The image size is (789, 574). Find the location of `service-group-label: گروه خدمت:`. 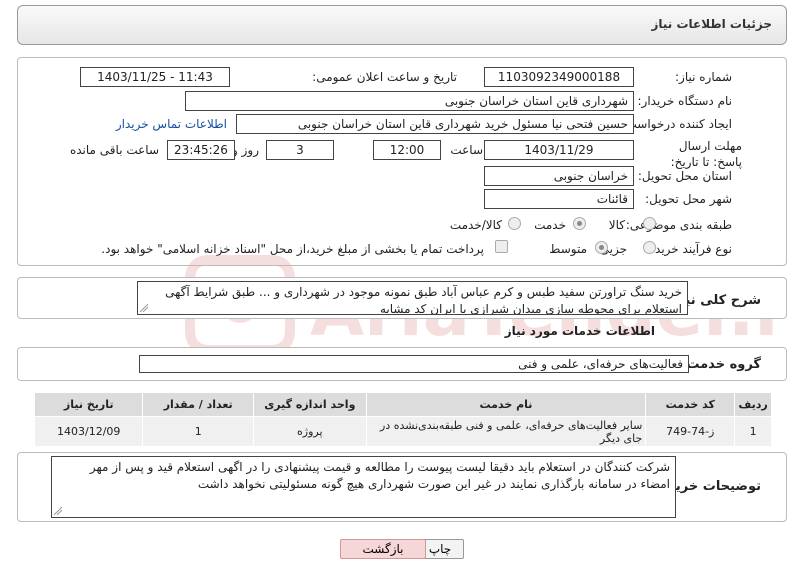

service-group-label: گروه خدمت: is located at coordinates (721, 364).